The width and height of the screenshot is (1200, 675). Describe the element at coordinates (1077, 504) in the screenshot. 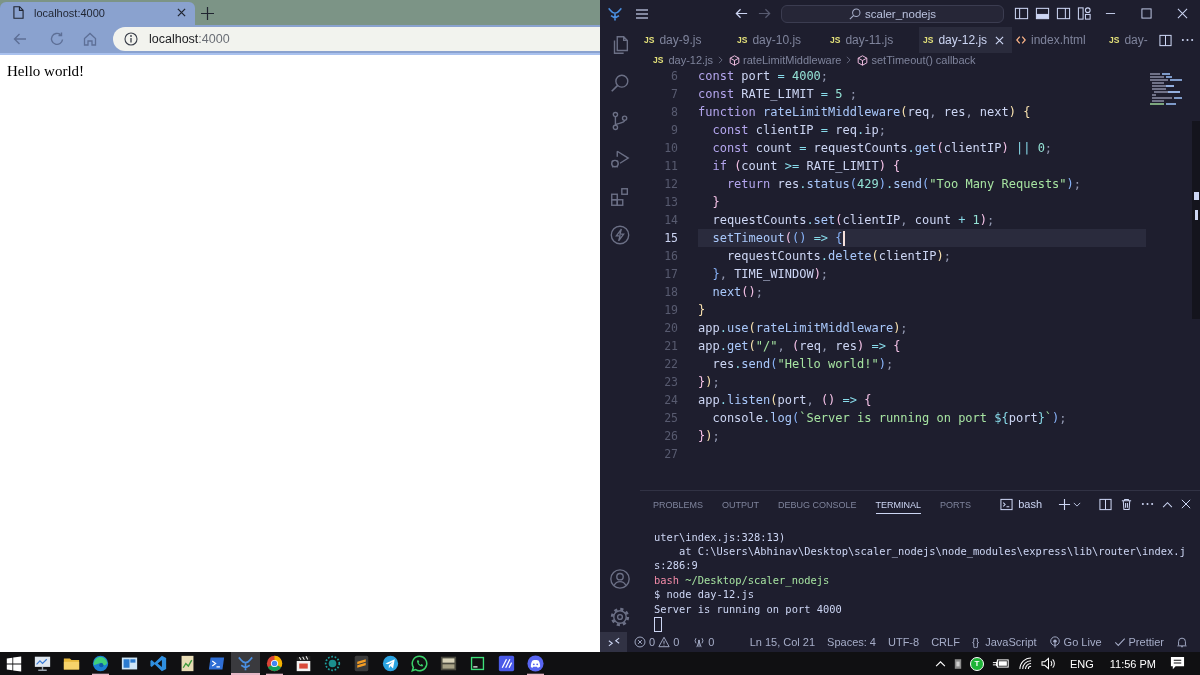

I see `chevron-down-icon` at that location.